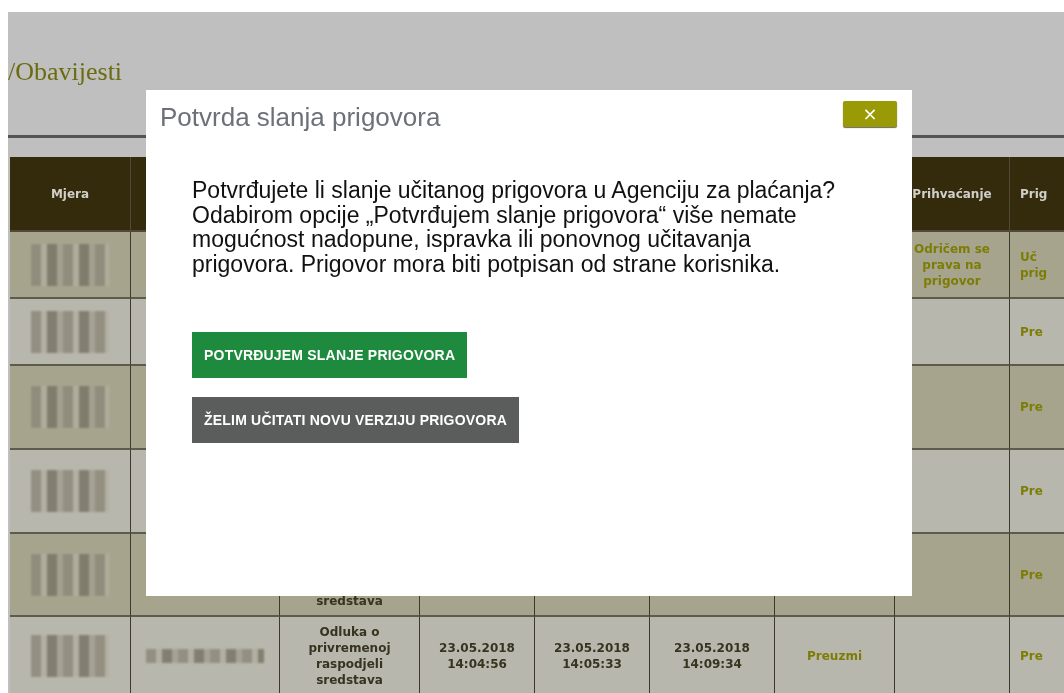 Image resolution: width=1064 pixels, height=693 pixels. What do you see at coordinates (1037, 194) in the screenshot?
I see `column-header: Prig` at bounding box center [1037, 194].